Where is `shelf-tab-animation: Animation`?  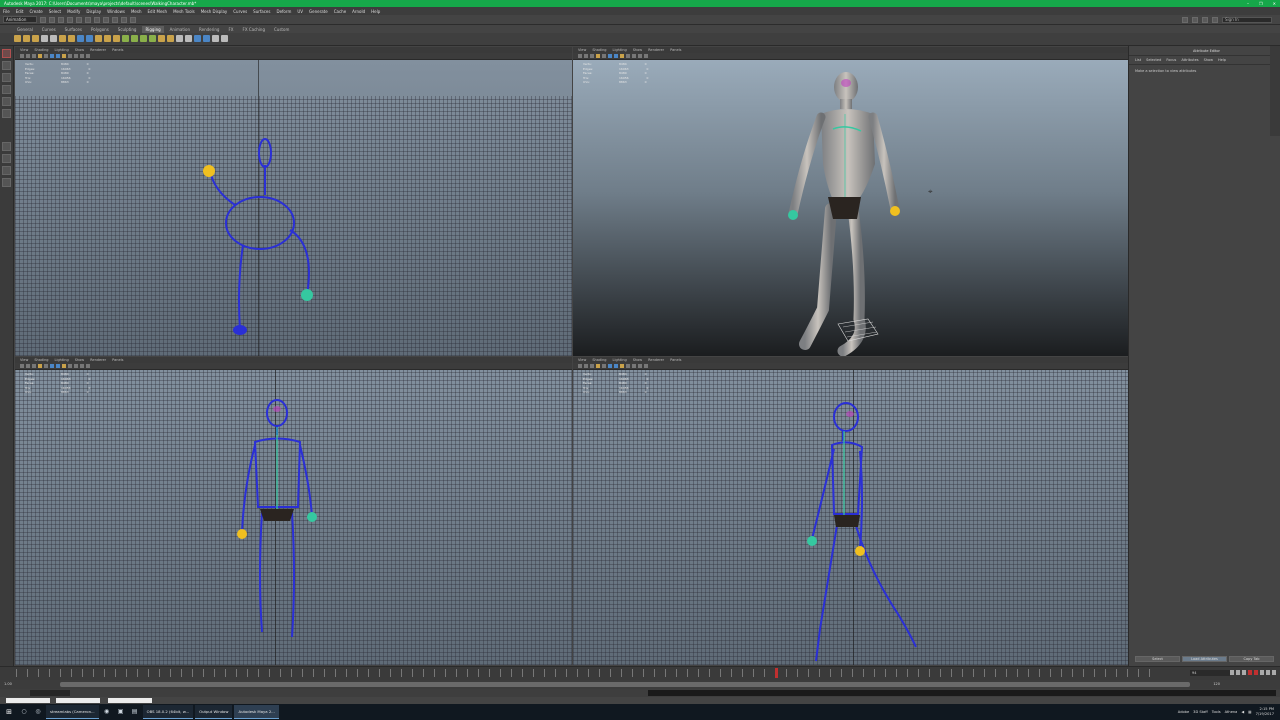 shelf-tab-animation: Animation is located at coordinates (180, 29).